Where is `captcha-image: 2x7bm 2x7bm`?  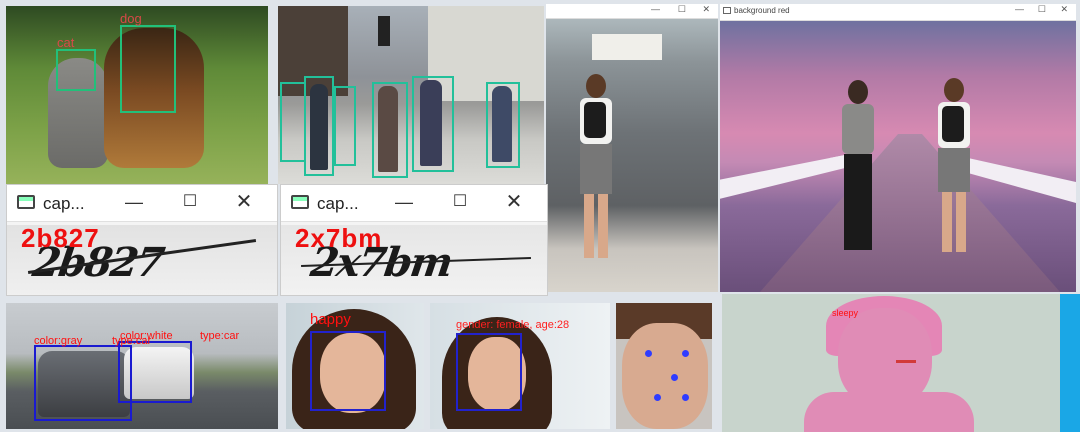
captcha-image: 2x7bm 2x7bm is located at coordinates (414, 259).